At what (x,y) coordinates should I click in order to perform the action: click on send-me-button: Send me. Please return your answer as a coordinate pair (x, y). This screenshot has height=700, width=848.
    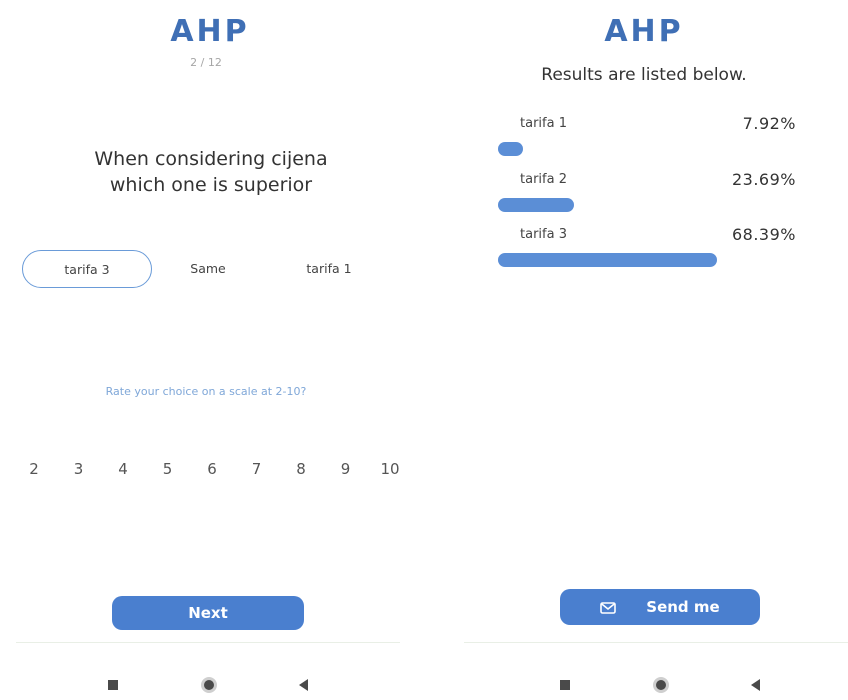
    Looking at the image, I should click on (660, 607).